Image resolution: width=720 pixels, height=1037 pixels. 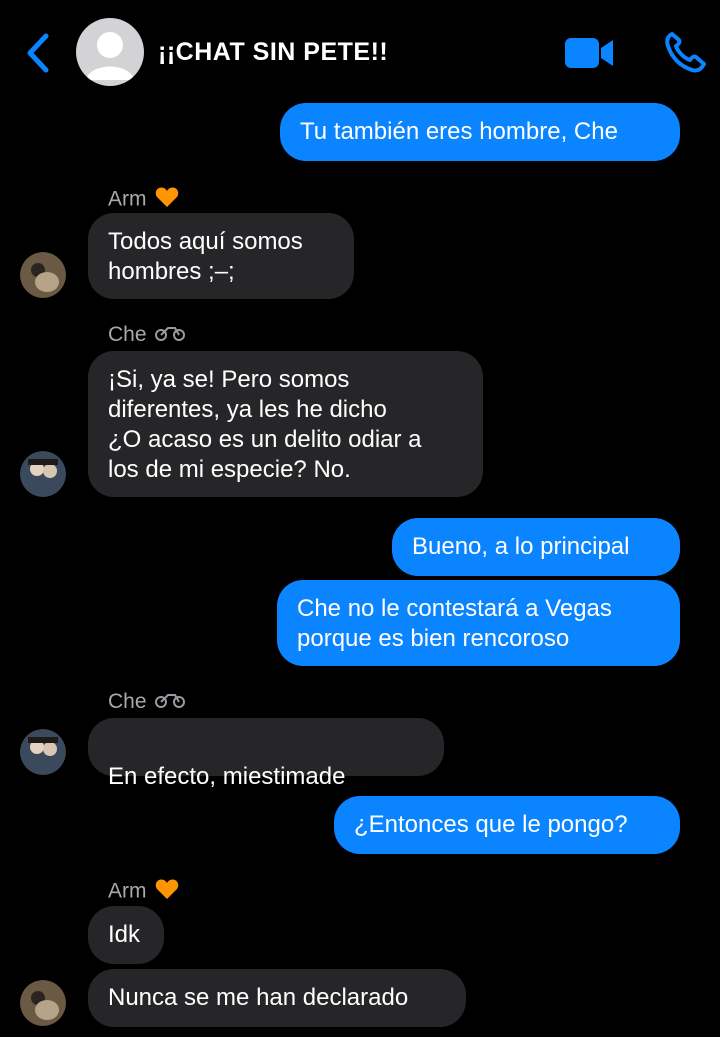 What do you see at coordinates (366, 791) in the screenshot?
I see `kiss-mark-icon` at bounding box center [366, 791].